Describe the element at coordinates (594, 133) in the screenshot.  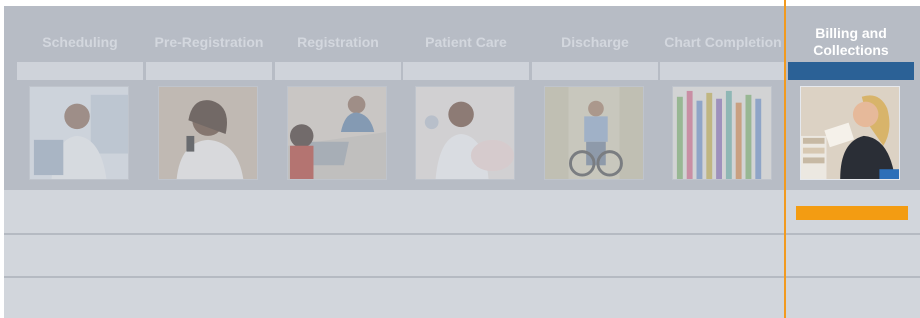
I see `wheelchair-patient-photo` at that location.